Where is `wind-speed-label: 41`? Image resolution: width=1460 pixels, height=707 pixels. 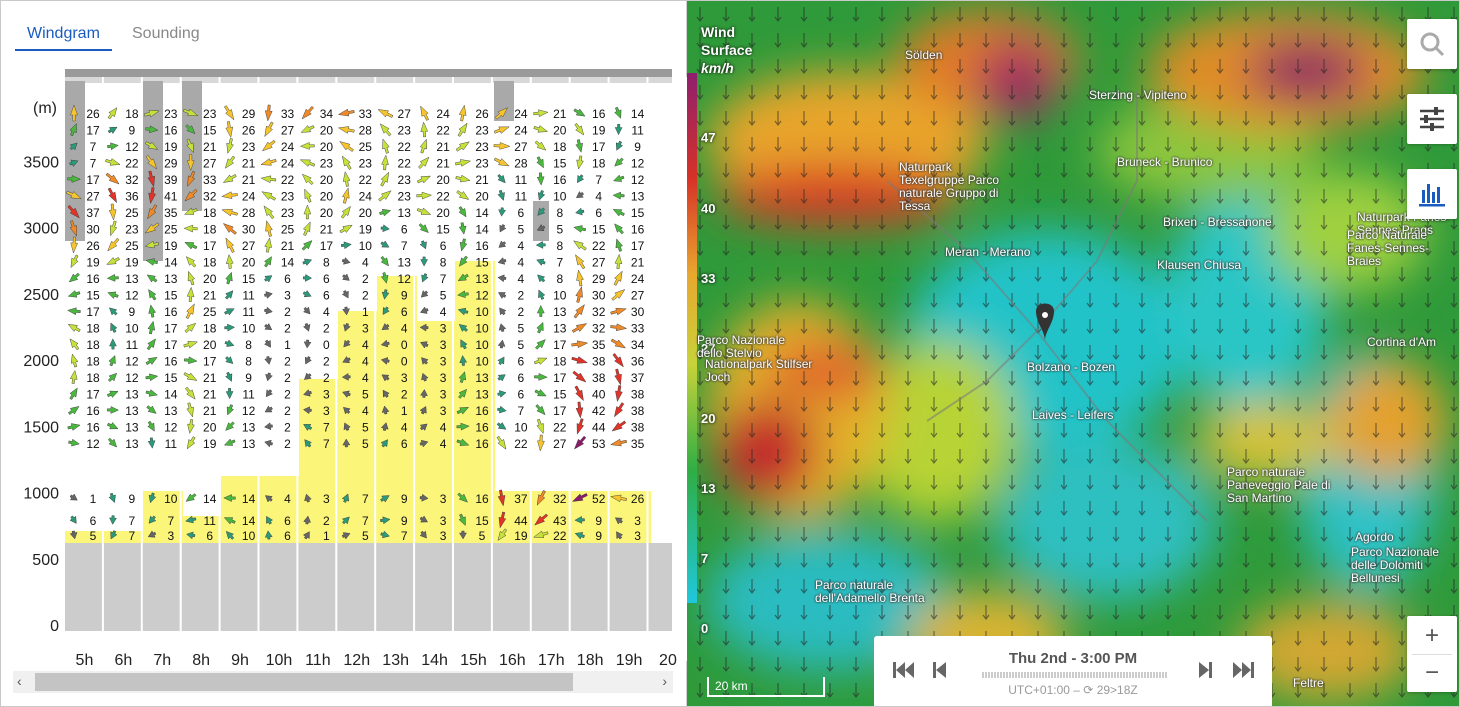
wind-speed-label: 41 is located at coordinates (171, 197).